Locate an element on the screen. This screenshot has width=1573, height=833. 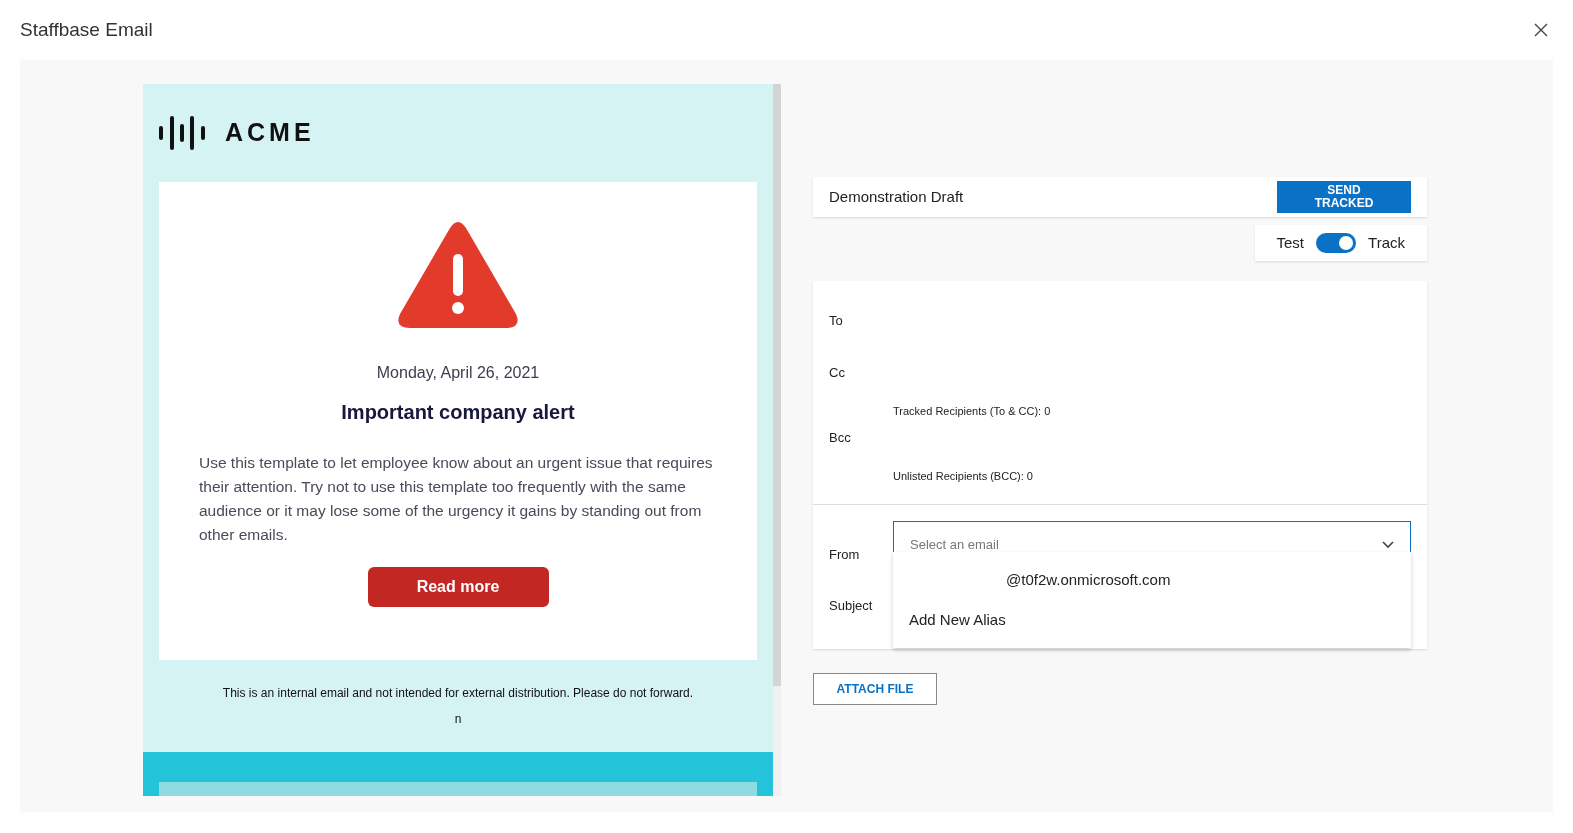
field-label: Bcc is located at coordinates (840, 437).